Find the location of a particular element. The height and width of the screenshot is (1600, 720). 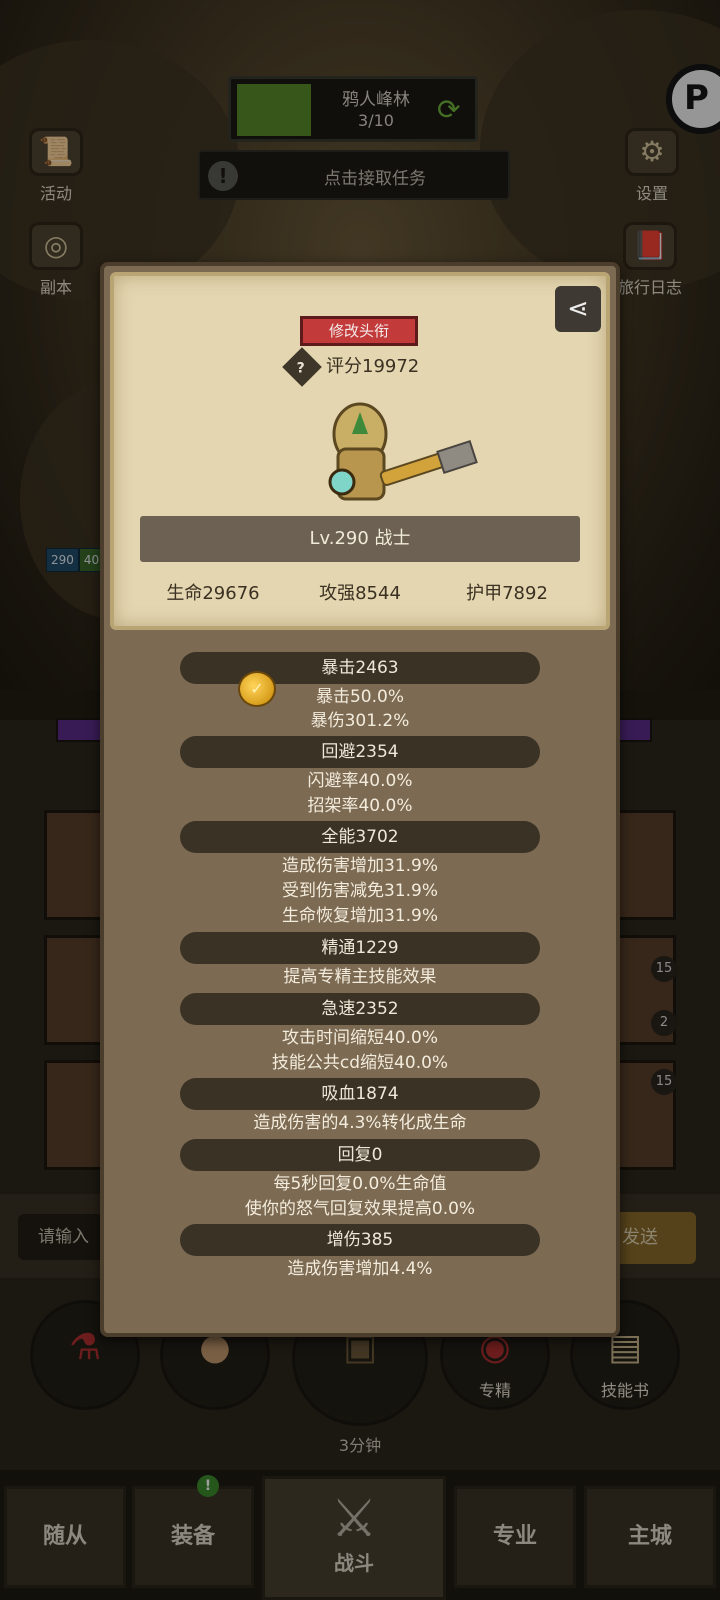

edit-title-button: 修改头衔 is located at coordinates (359, 331).